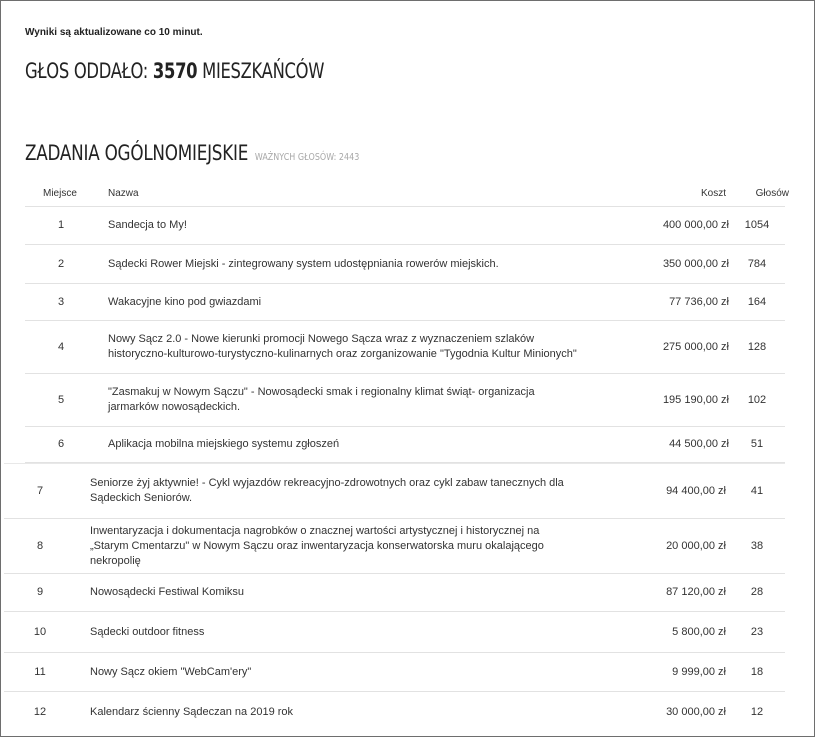 Image resolution: width=815 pixels, height=737 pixels. I want to click on update-note: Wyniki są aktualizowane co 10 minut., so click(114, 32).